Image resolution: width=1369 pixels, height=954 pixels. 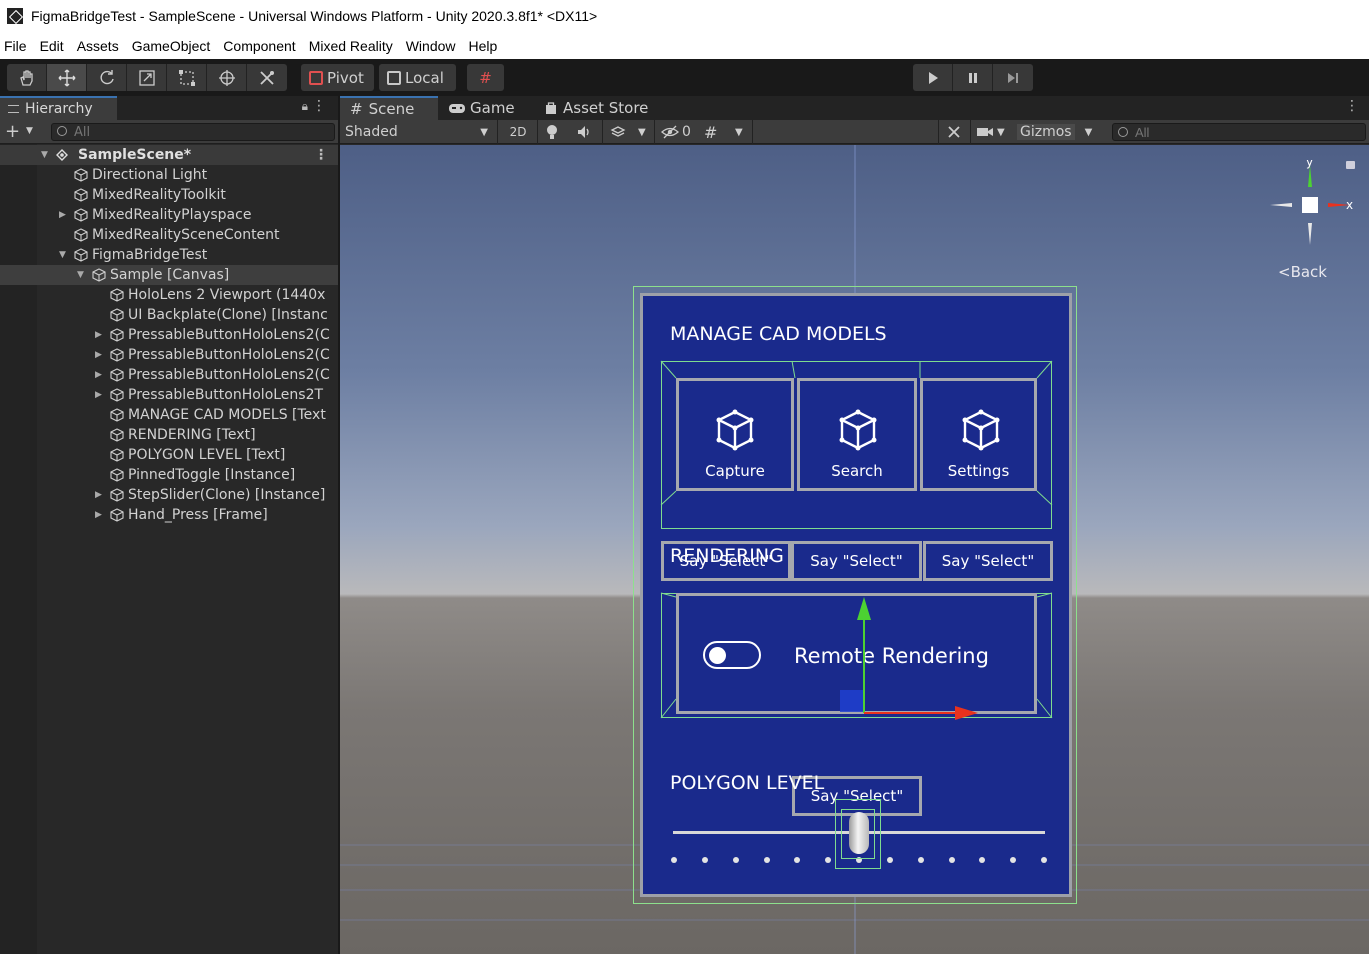 What do you see at coordinates (169, 515) in the screenshot?
I see `hierarchy-item: ▶ Hand_Press [Frame]` at bounding box center [169, 515].